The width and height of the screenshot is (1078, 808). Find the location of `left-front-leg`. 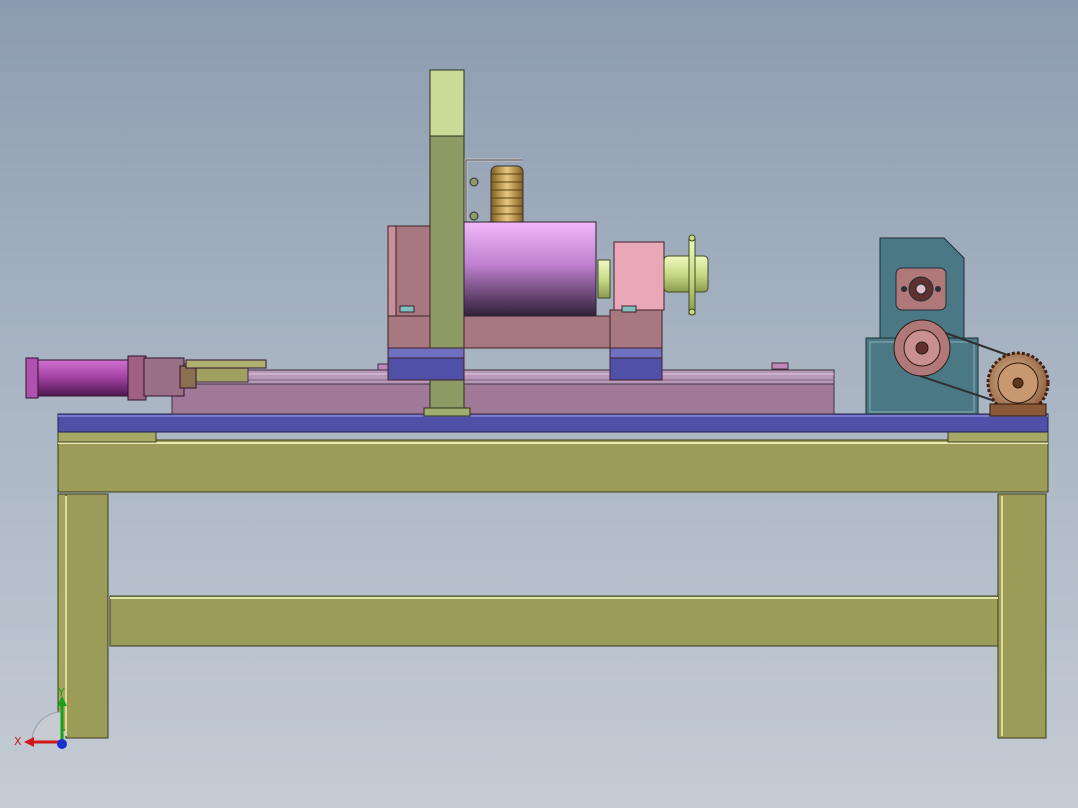

left-front-leg is located at coordinates (87, 616).